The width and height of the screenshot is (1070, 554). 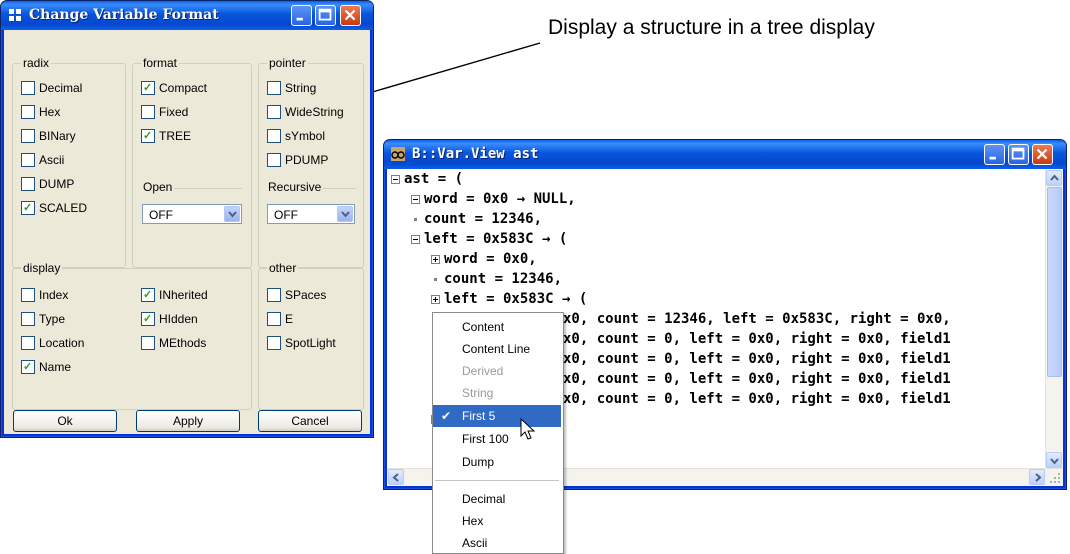 What do you see at coordinates (446, 416) in the screenshot?
I see `checkmark-icon: ✔` at bounding box center [446, 416].